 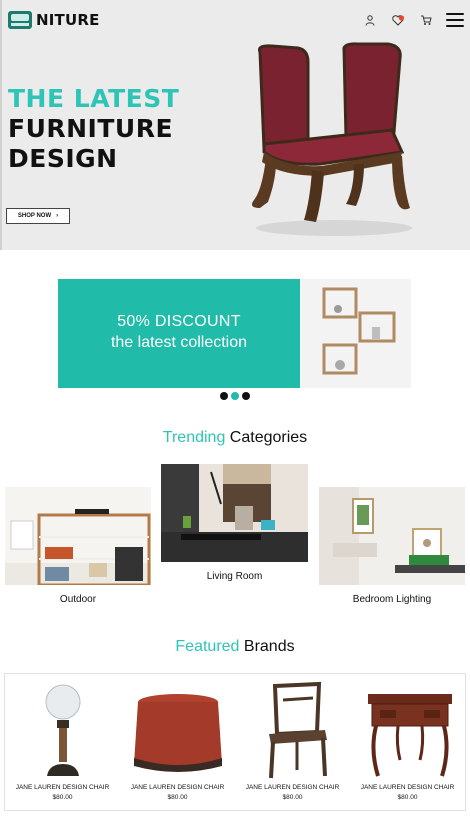 What do you see at coordinates (20, 20) in the screenshot?
I see `bed-logo-icon` at bounding box center [20, 20].